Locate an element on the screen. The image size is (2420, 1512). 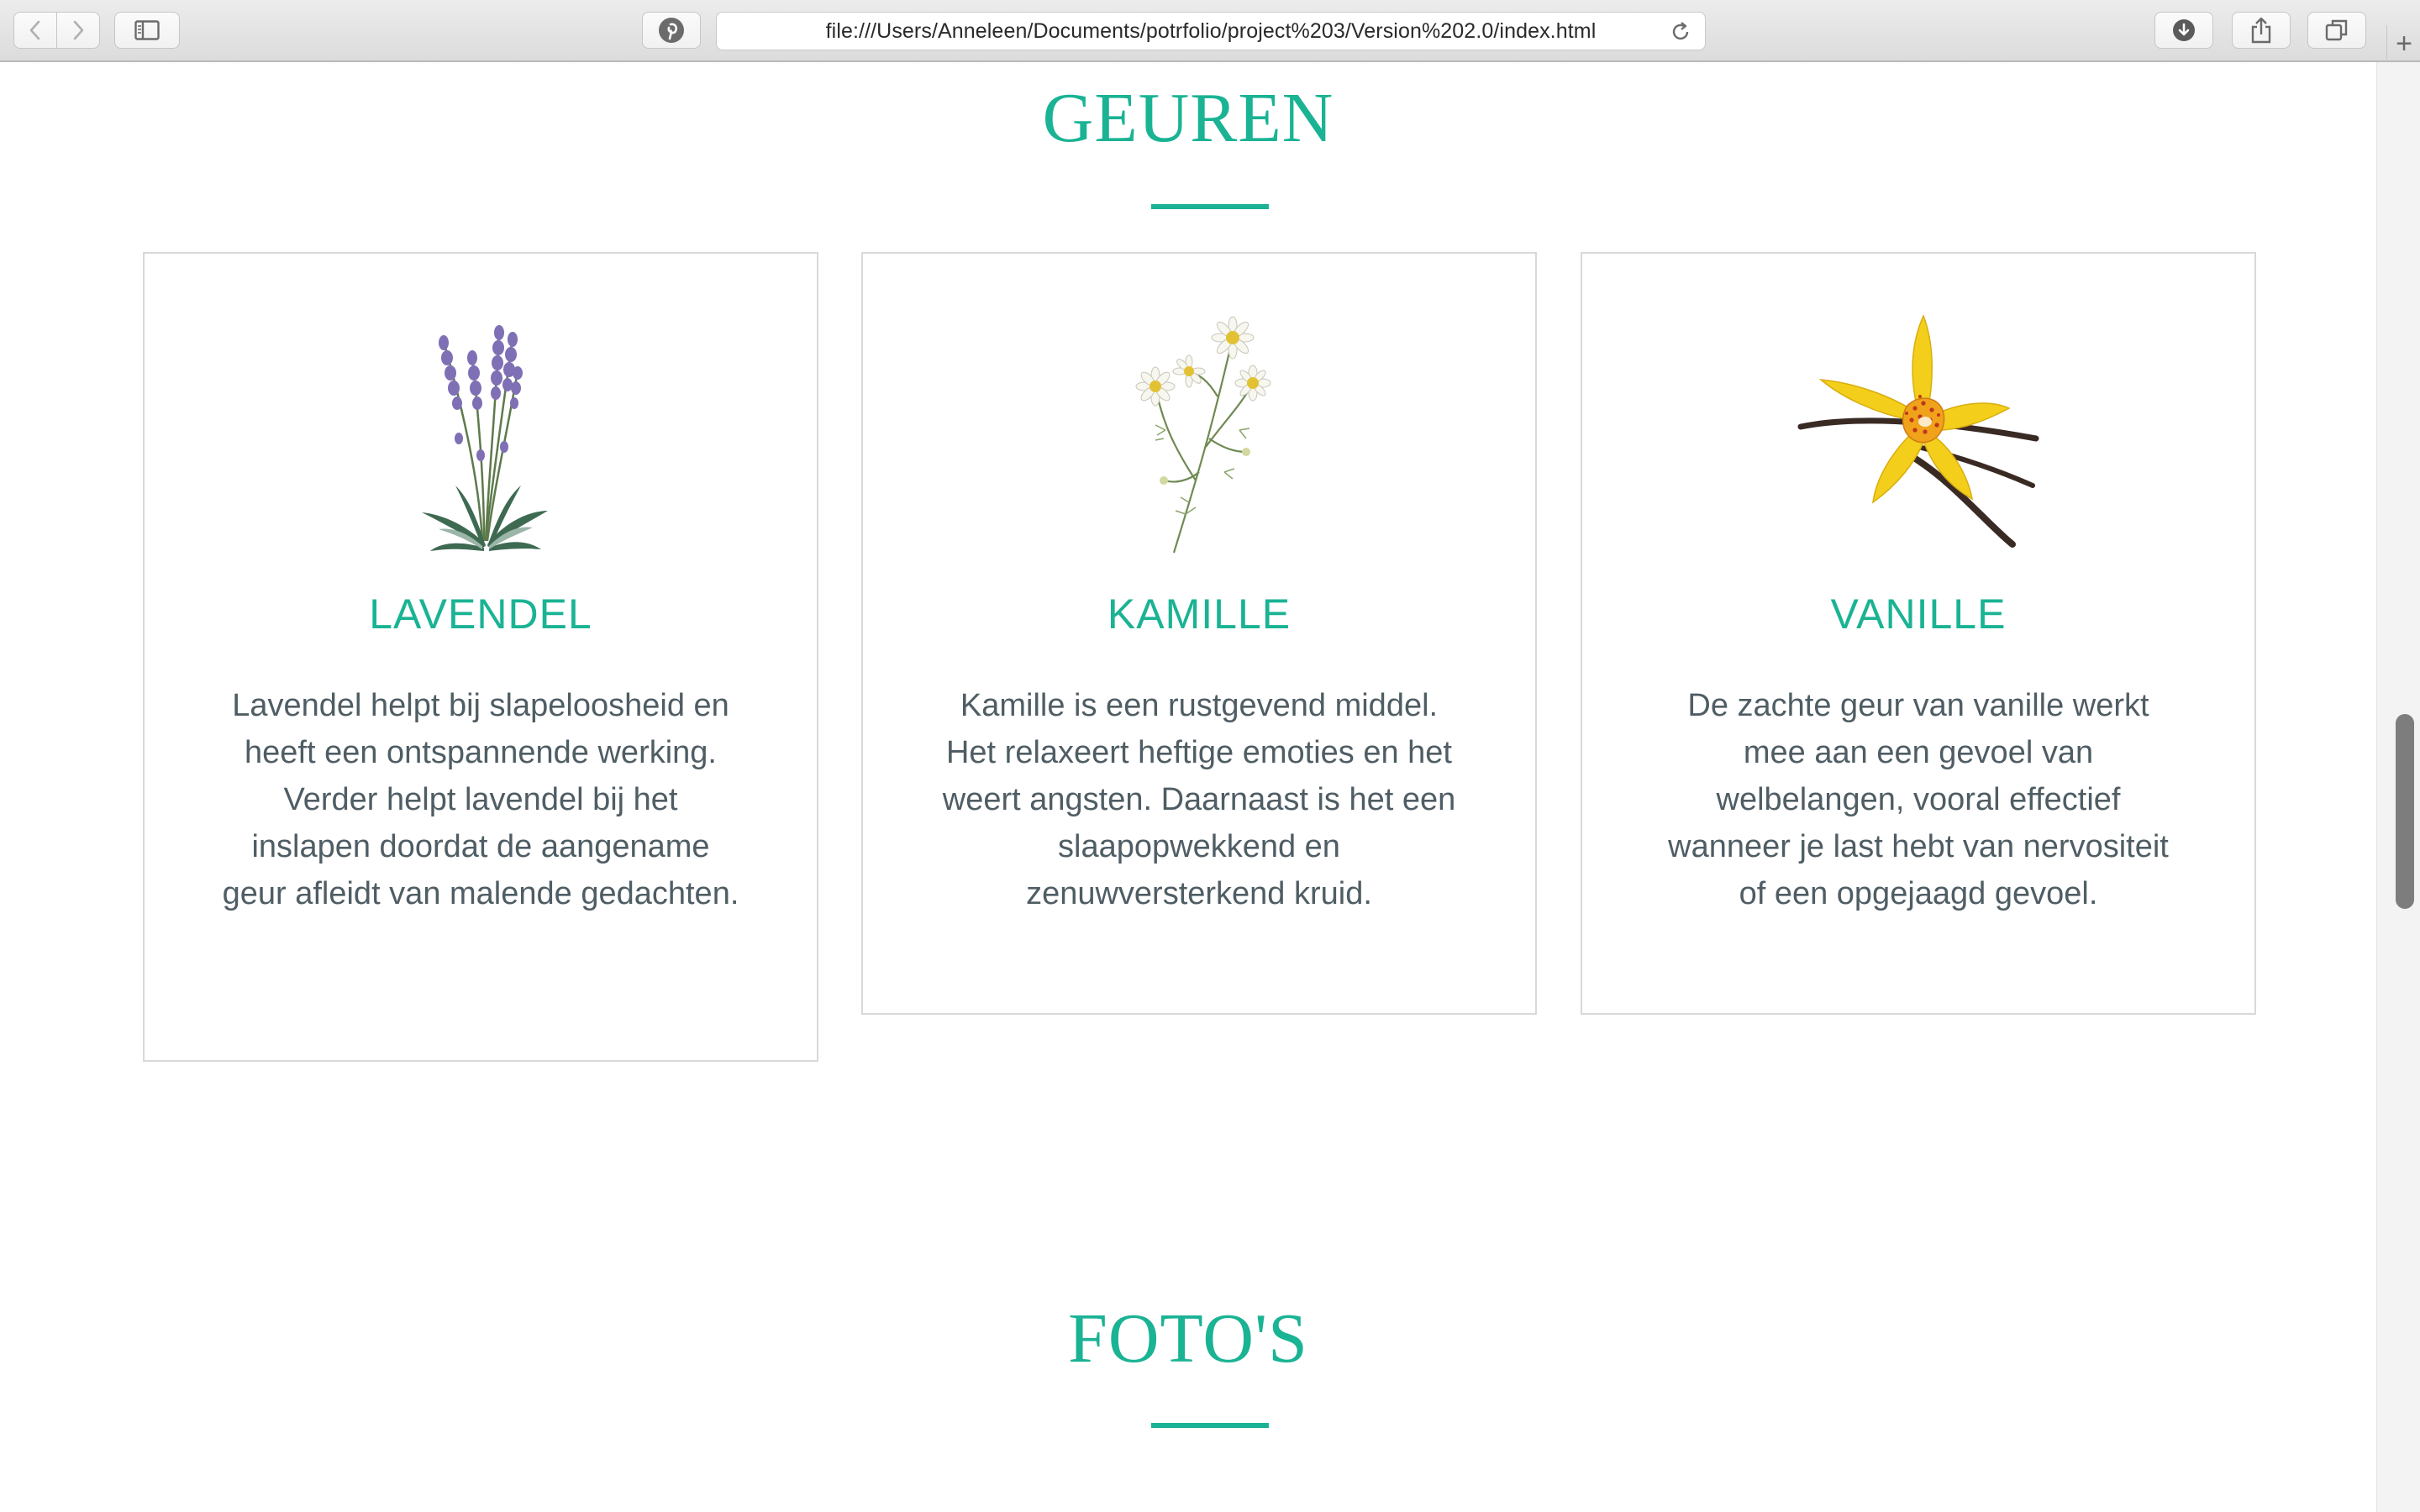
pinterest-icon is located at coordinates (672, 30).